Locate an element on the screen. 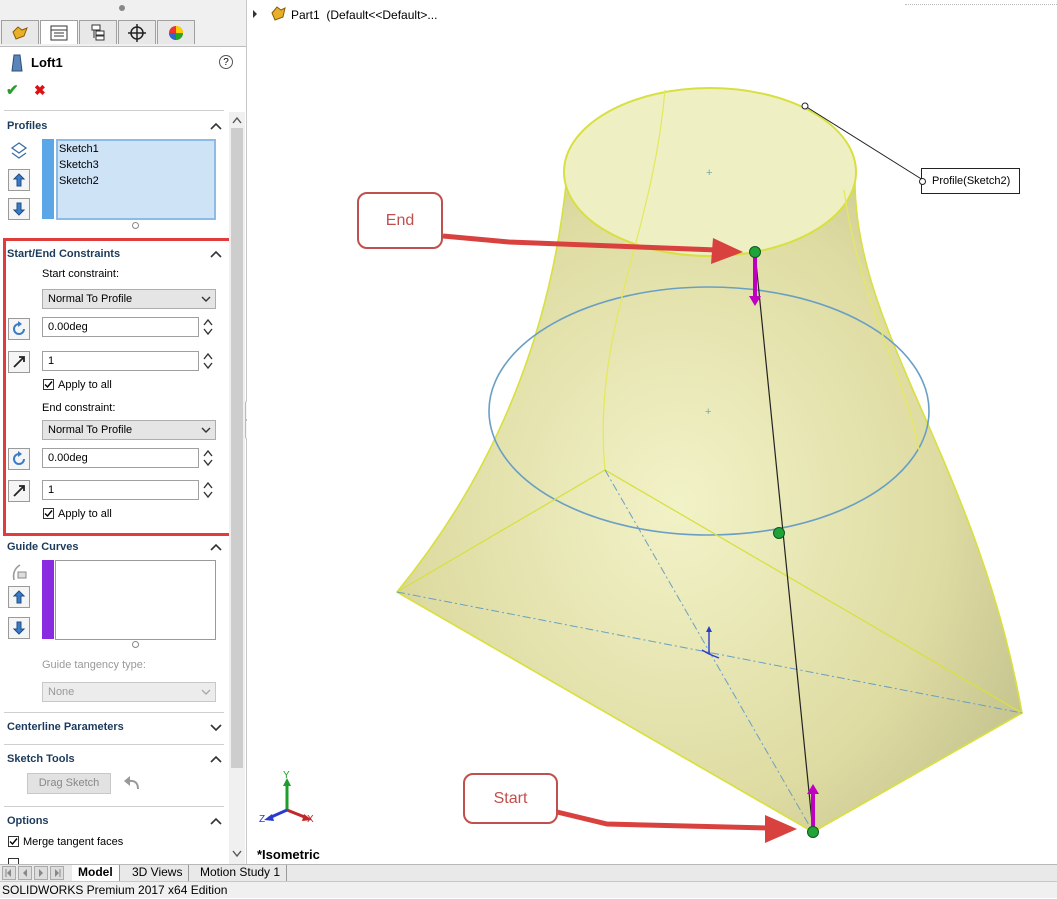 The image size is (1057, 899). end-apply-all-label: Apply to all is located at coordinates (85, 514).